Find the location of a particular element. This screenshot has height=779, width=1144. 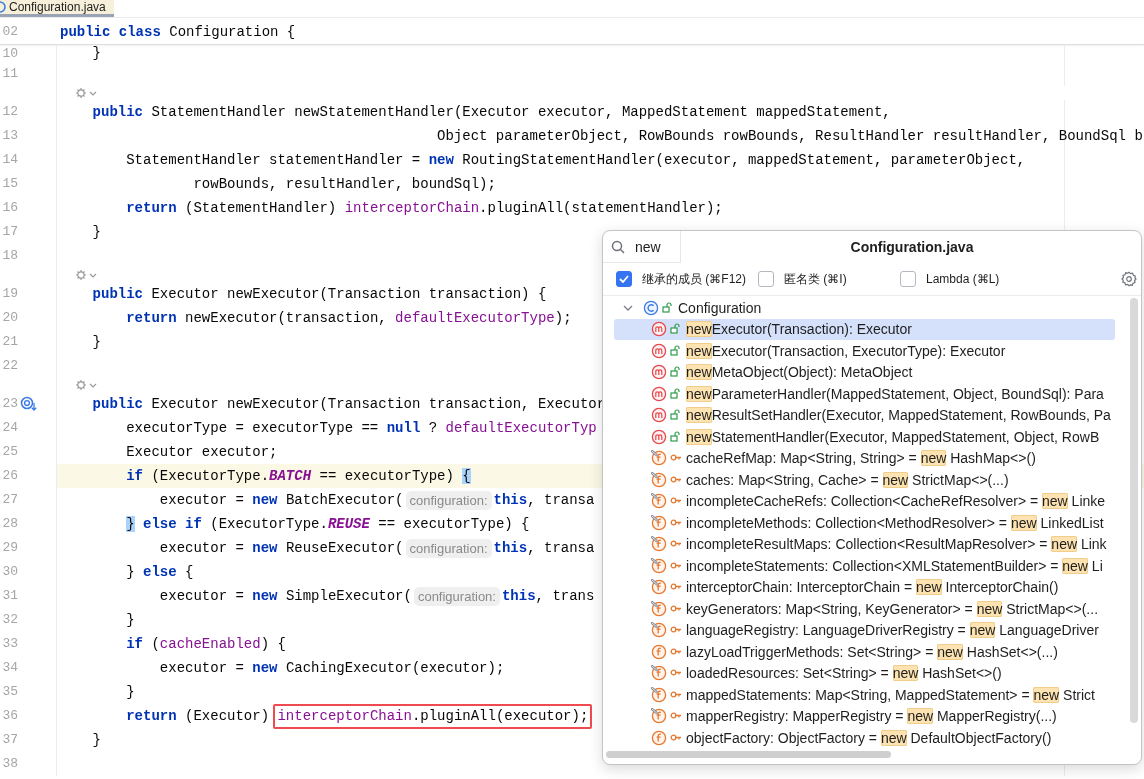

item-label: newExecutor(Transaction): Executor is located at coordinates (799, 329).